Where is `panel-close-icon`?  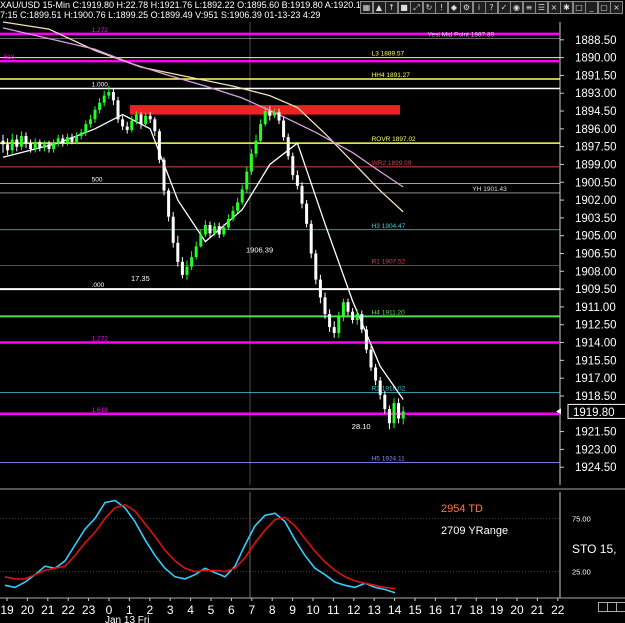
panel-close-icon is located at coordinates (620, 607).